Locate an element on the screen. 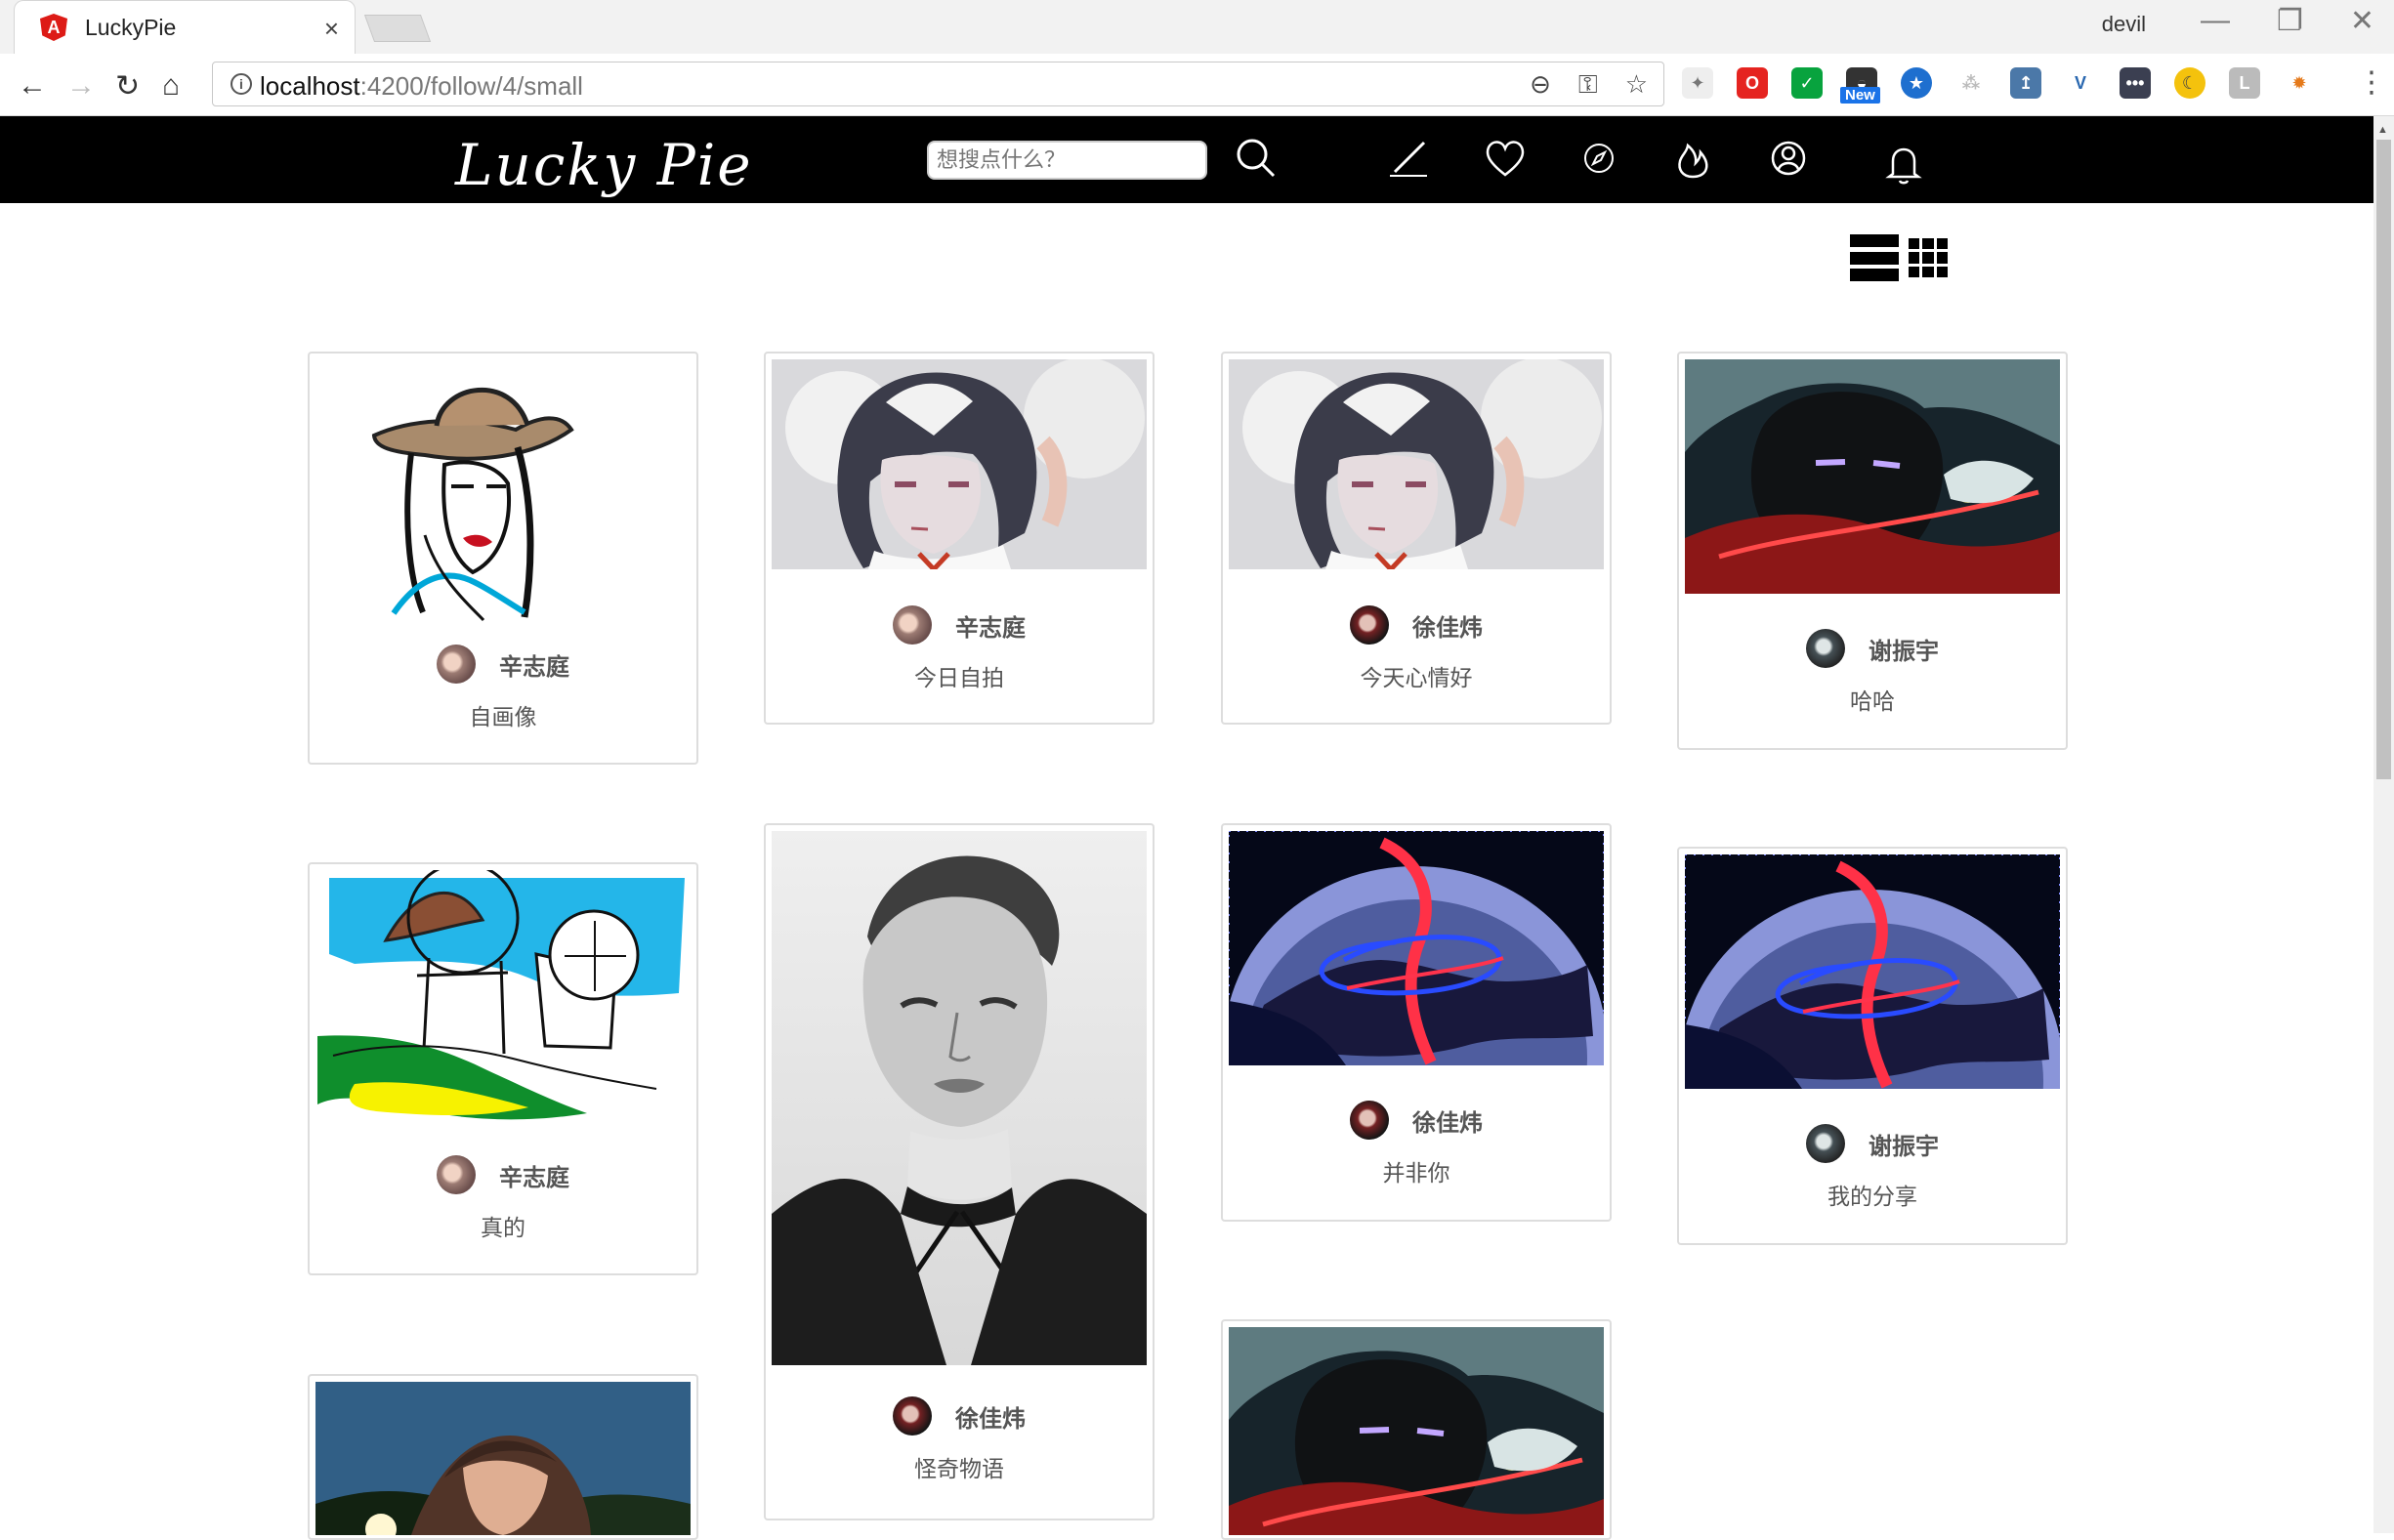  flame-icon is located at coordinates (1692, 158).